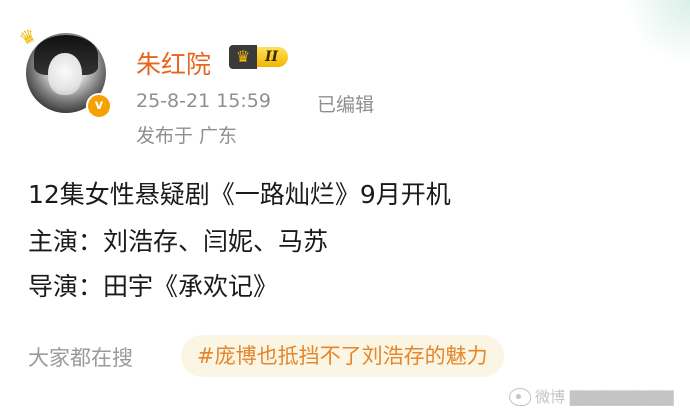  Describe the element at coordinates (153, 286) in the screenshot. I see `post-content-line-3: 导演：田宇《承欢记》` at that location.